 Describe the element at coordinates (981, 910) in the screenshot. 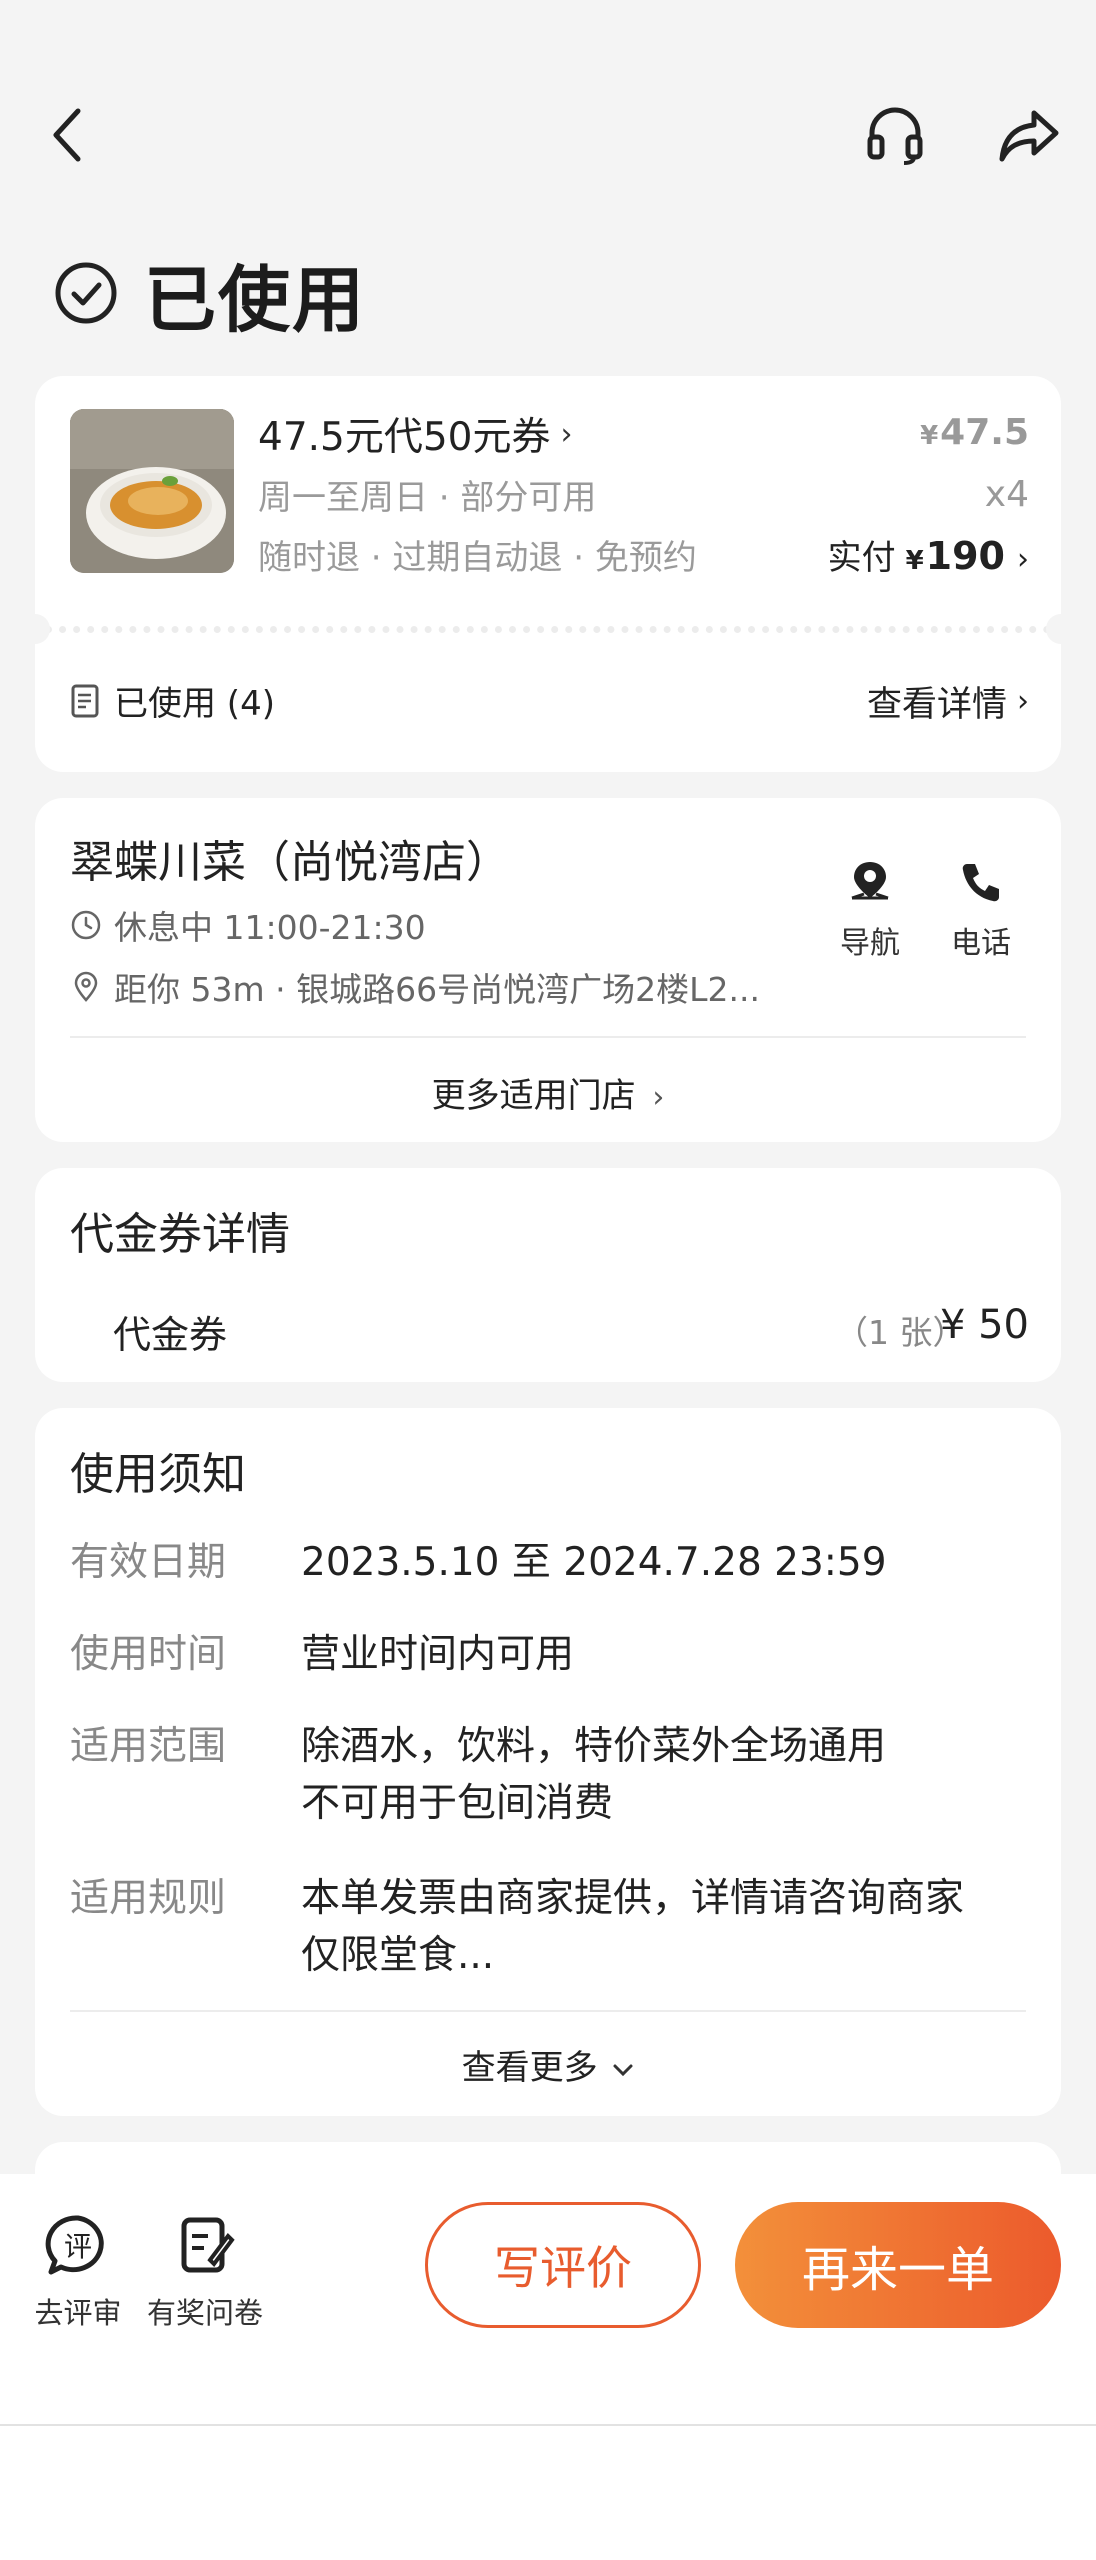

I see `call-button: 电话` at that location.